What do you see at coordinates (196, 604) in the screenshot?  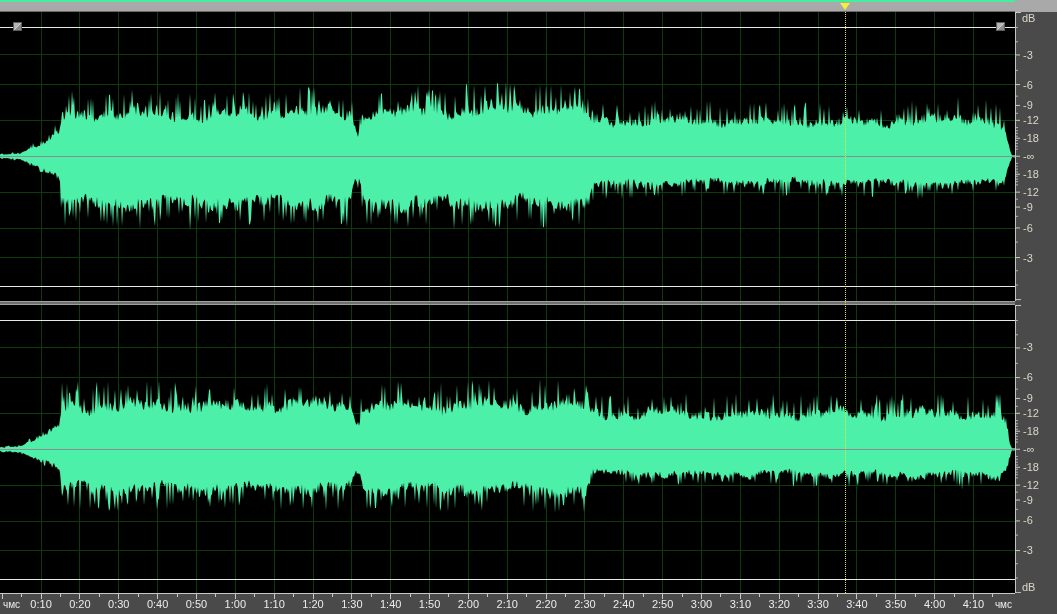 I see `time-label: 0:50` at bounding box center [196, 604].